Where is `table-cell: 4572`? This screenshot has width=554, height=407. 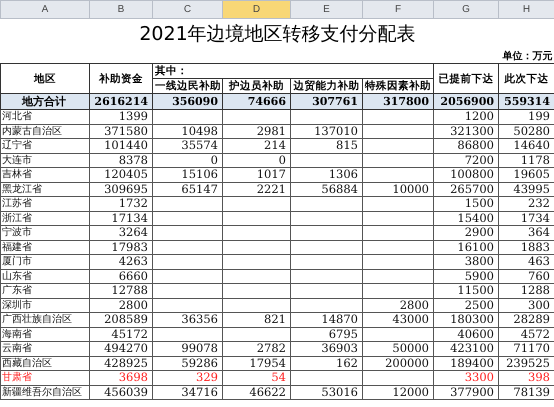
table-cell: 4572 is located at coordinates (526, 334).